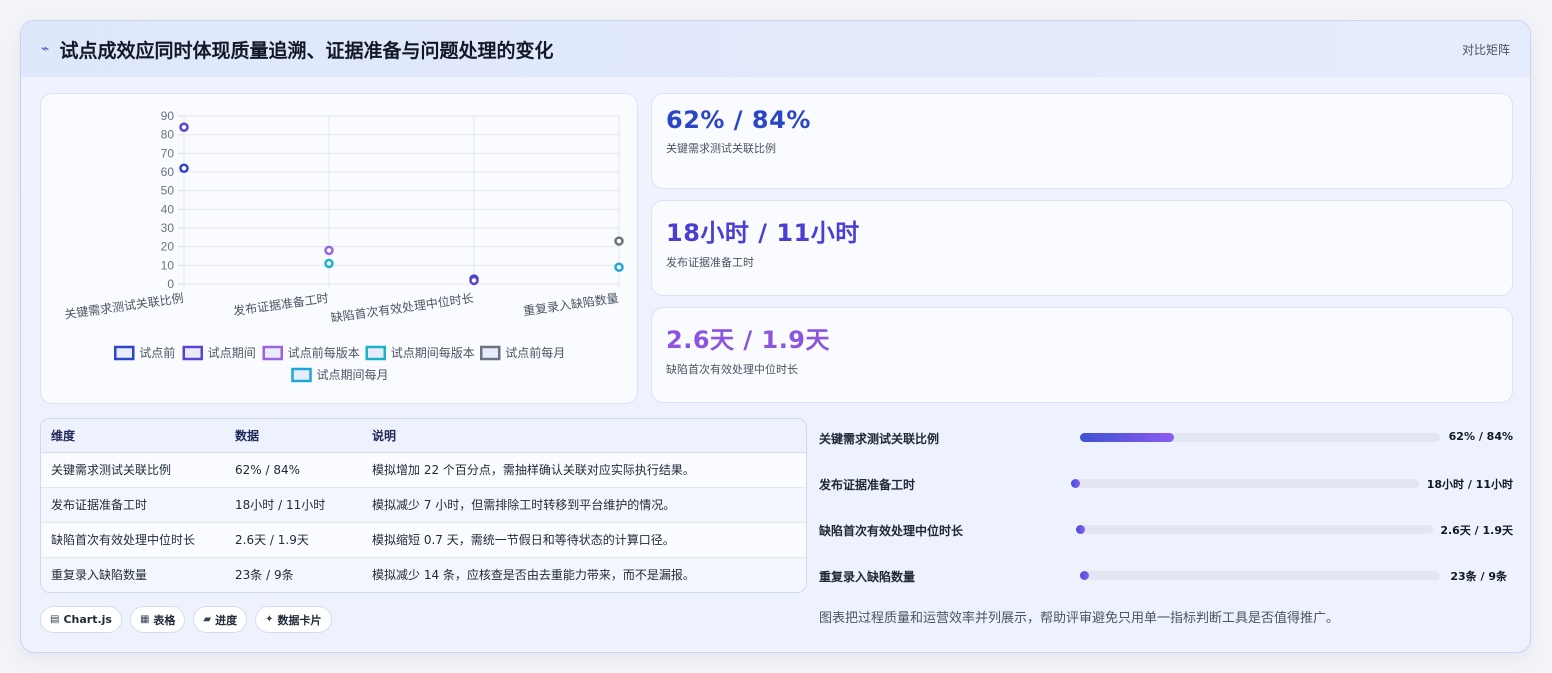 This screenshot has width=1552, height=673. What do you see at coordinates (269, 619) in the screenshot?
I see `sparkle-icon: ✦` at bounding box center [269, 619].